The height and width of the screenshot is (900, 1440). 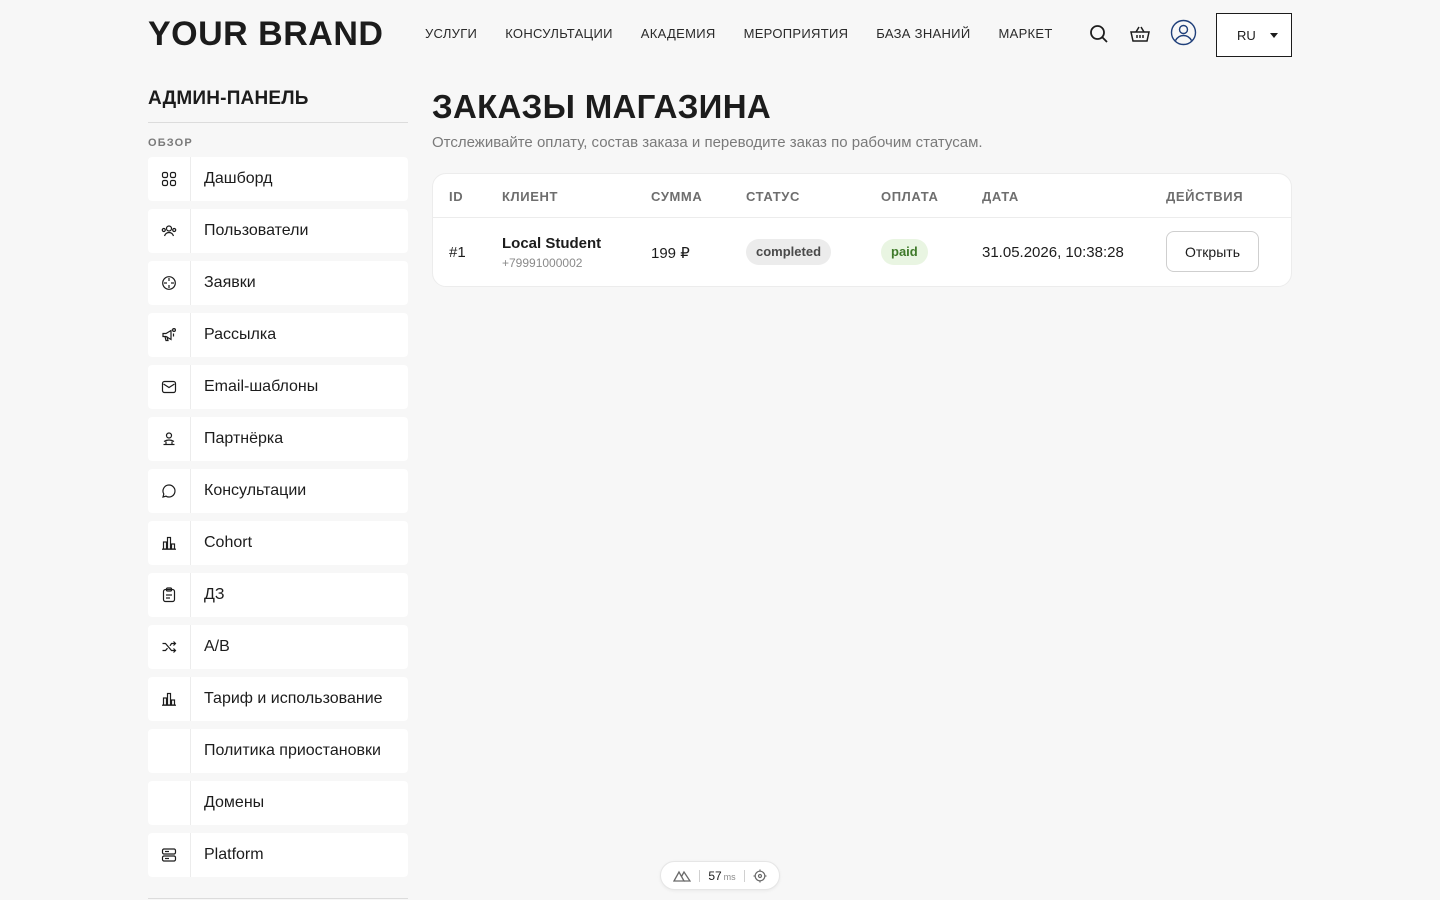 What do you see at coordinates (457, 252) in the screenshot?
I see `order-id: #1` at bounding box center [457, 252].